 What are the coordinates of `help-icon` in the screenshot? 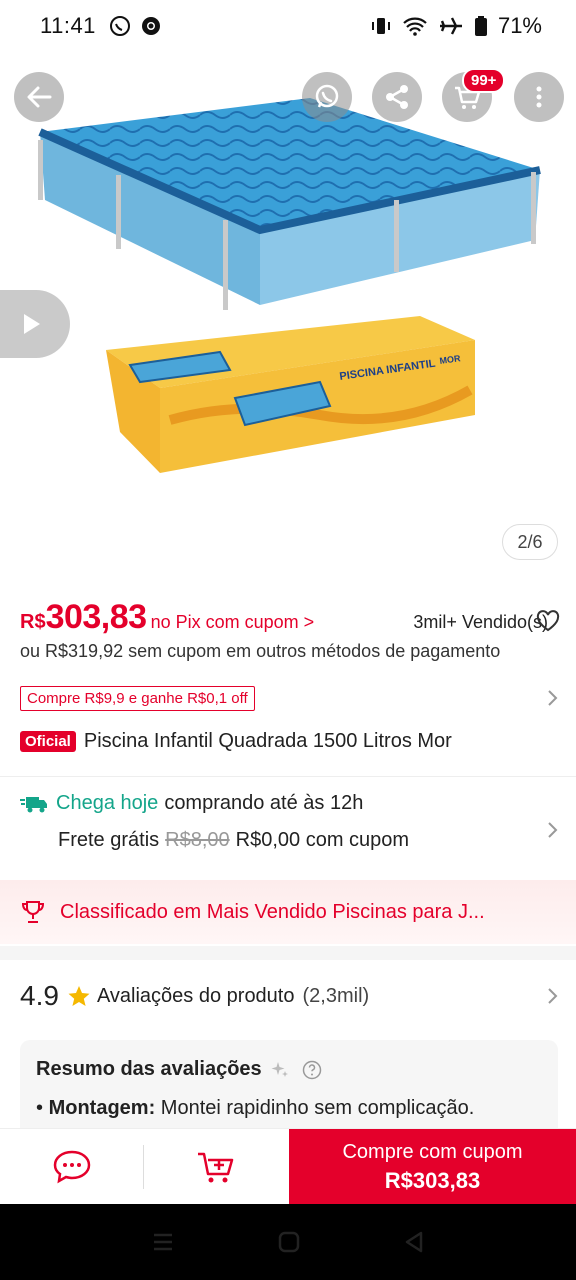 It's located at (312, 1070).